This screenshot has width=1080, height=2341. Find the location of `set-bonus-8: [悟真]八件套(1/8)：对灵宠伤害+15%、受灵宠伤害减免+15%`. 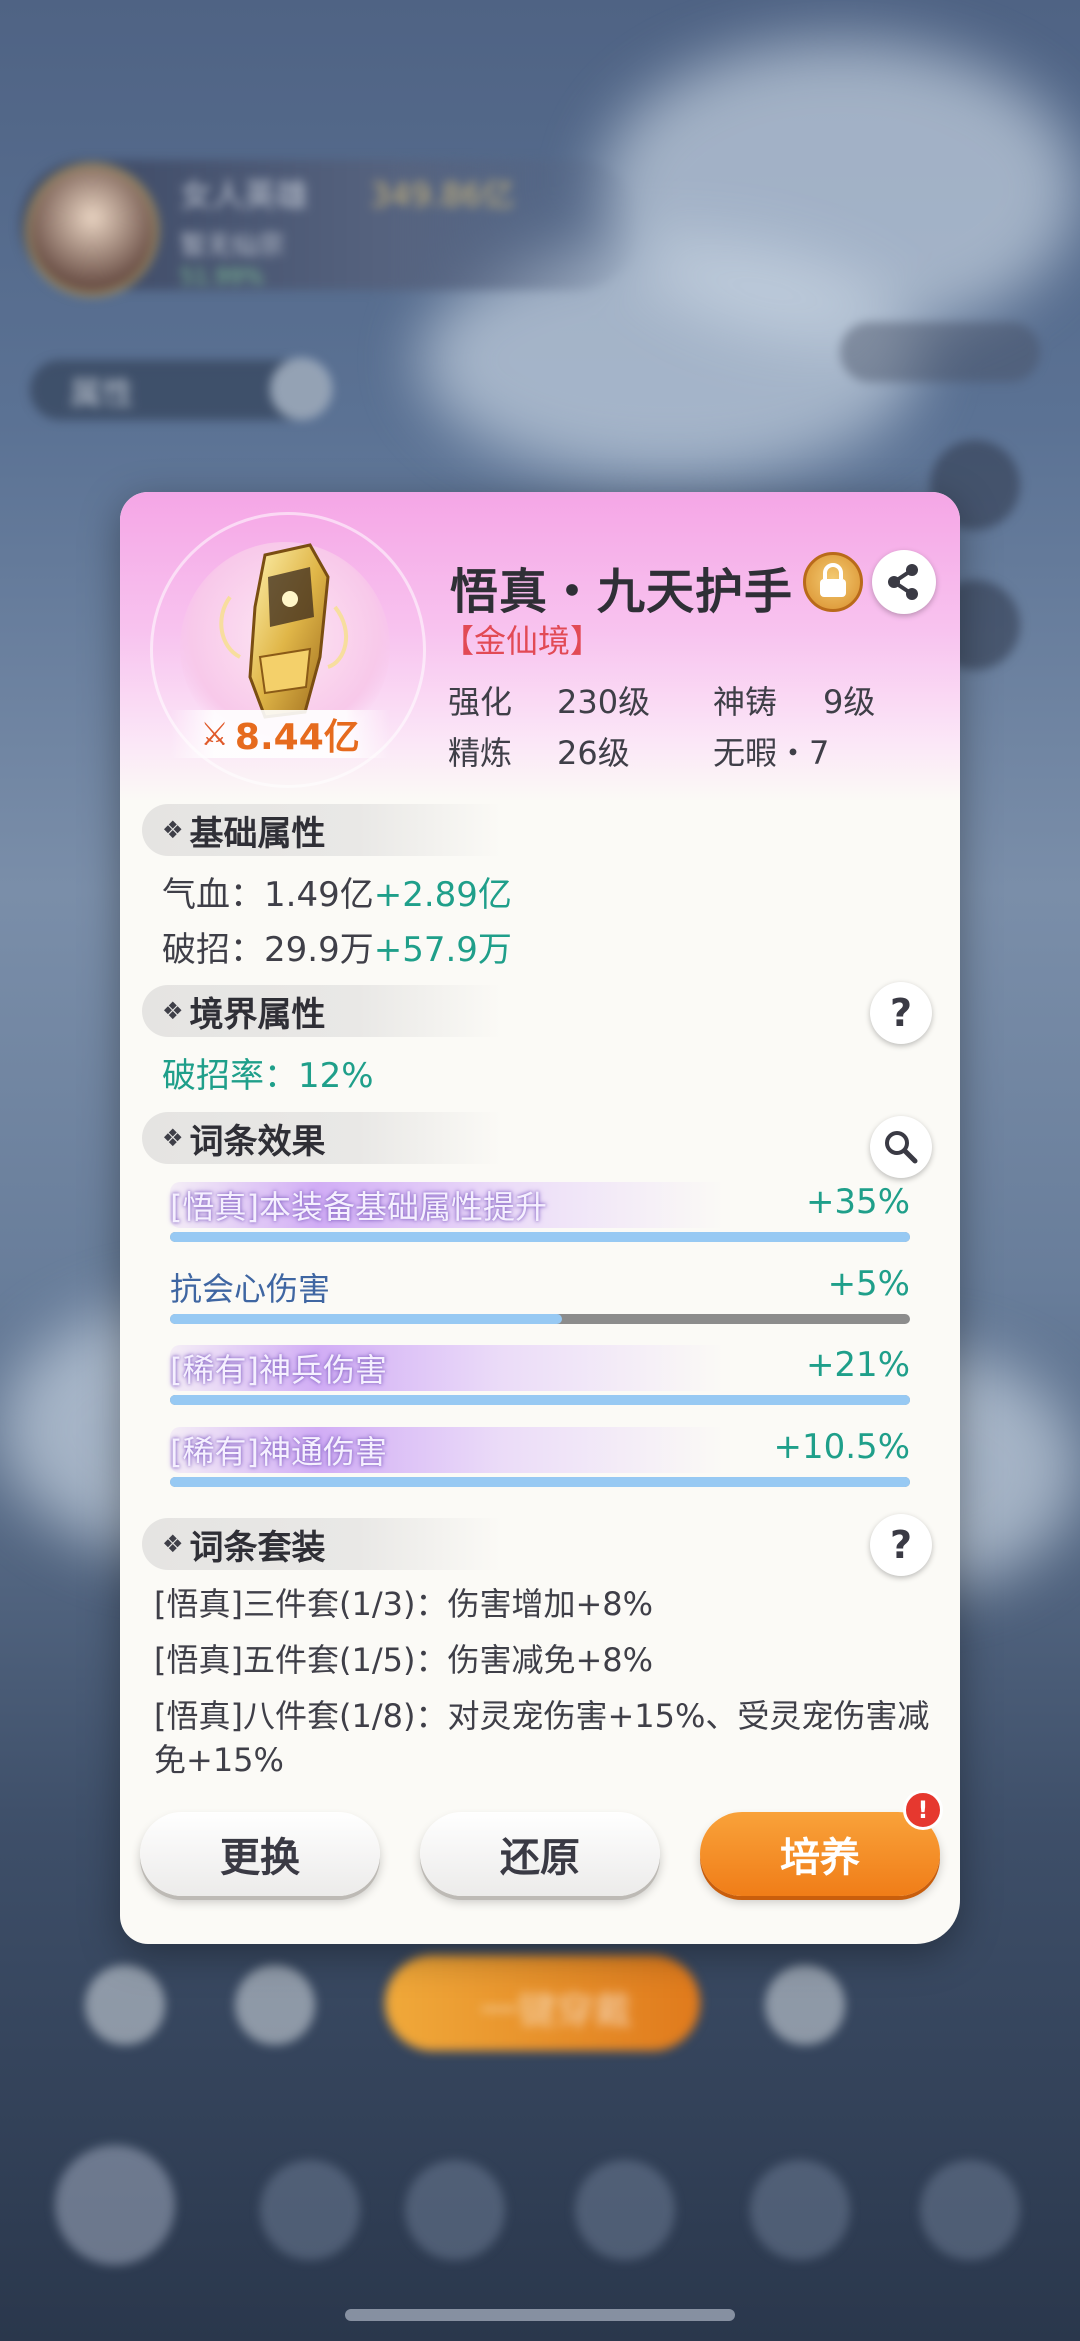

set-bonus-8: [悟真]八件套(1/8)：对灵宠伤害+15%、受灵宠伤害减免+15% is located at coordinates (542, 1738).